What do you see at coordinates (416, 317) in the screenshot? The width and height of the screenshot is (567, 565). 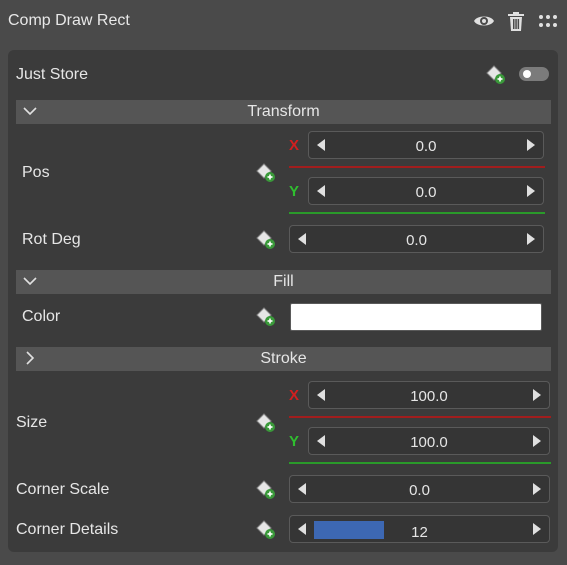 I see `color-swatch` at bounding box center [416, 317].